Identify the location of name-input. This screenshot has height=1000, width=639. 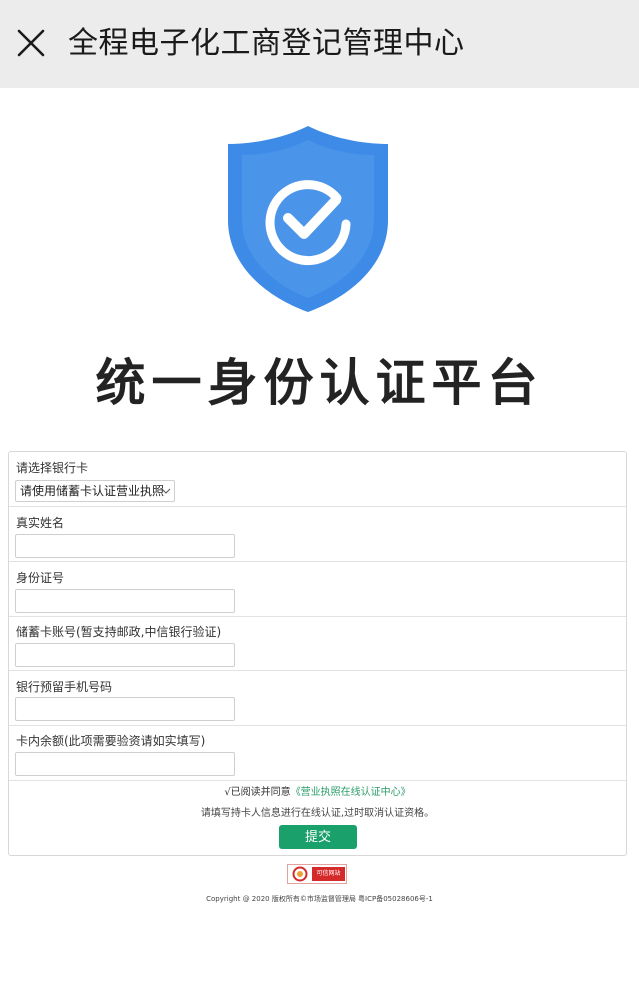
(125, 546).